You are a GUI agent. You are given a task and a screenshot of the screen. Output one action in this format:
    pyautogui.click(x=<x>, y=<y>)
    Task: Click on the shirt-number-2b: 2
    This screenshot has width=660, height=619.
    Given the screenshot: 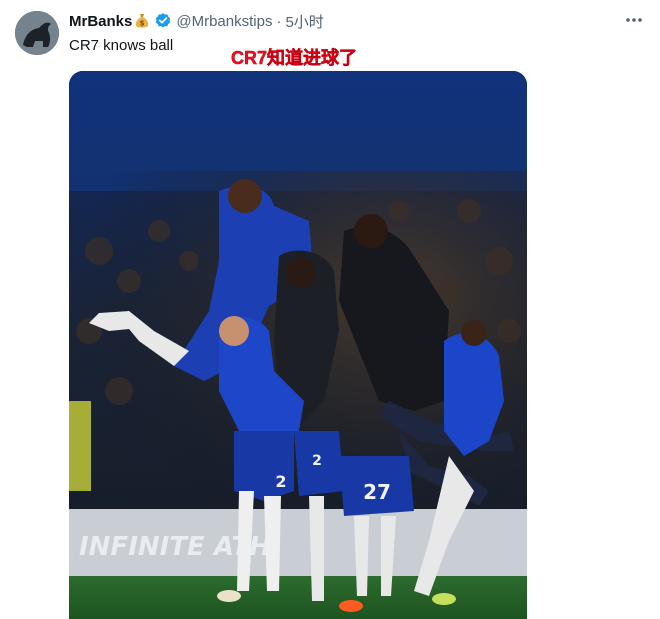 What is the action you would take?
    pyautogui.click(x=280, y=481)
    